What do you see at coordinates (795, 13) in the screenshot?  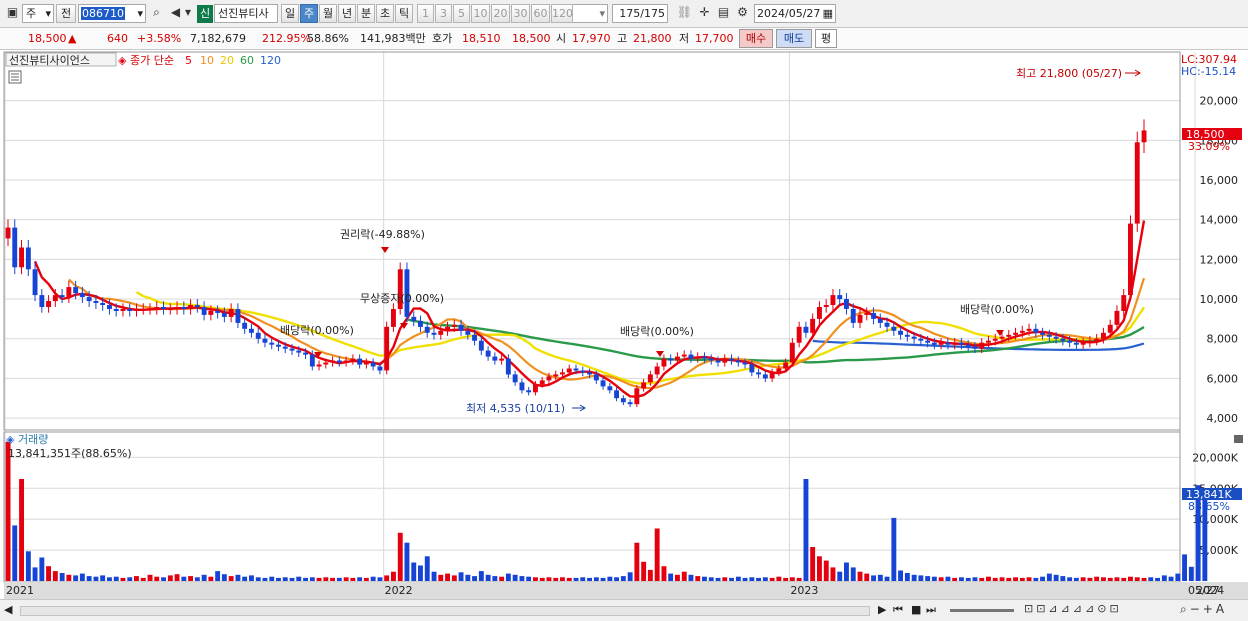 I see `date-input: 2024/05/27 ▦` at bounding box center [795, 13].